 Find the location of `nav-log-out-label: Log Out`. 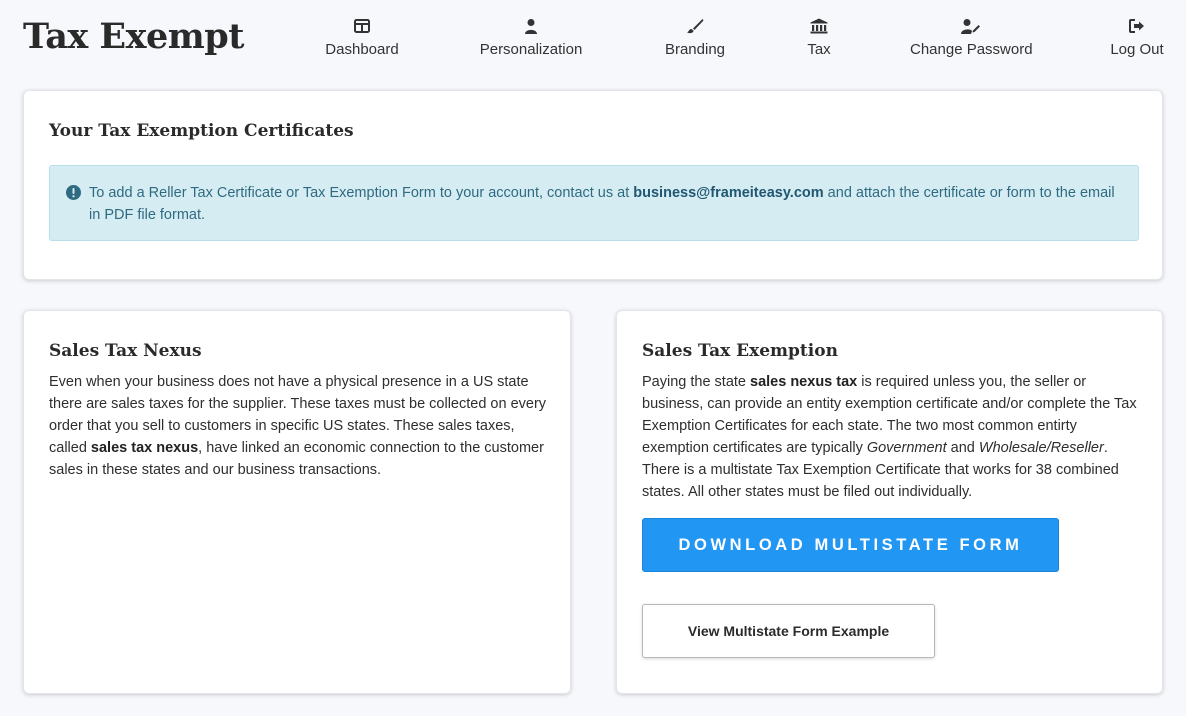

nav-log-out-label: Log Out is located at coordinates (1137, 49).